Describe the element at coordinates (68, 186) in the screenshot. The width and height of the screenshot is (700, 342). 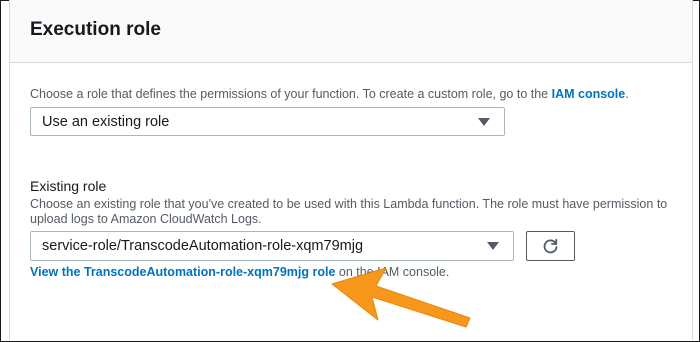
I see `existing-role-label: Existing role` at that location.